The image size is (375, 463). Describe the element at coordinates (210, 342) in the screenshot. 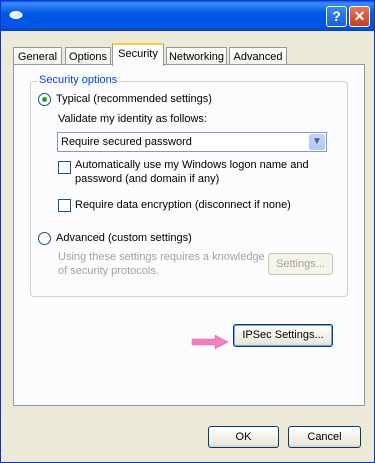

I see `pointer-arrow-icon` at that location.